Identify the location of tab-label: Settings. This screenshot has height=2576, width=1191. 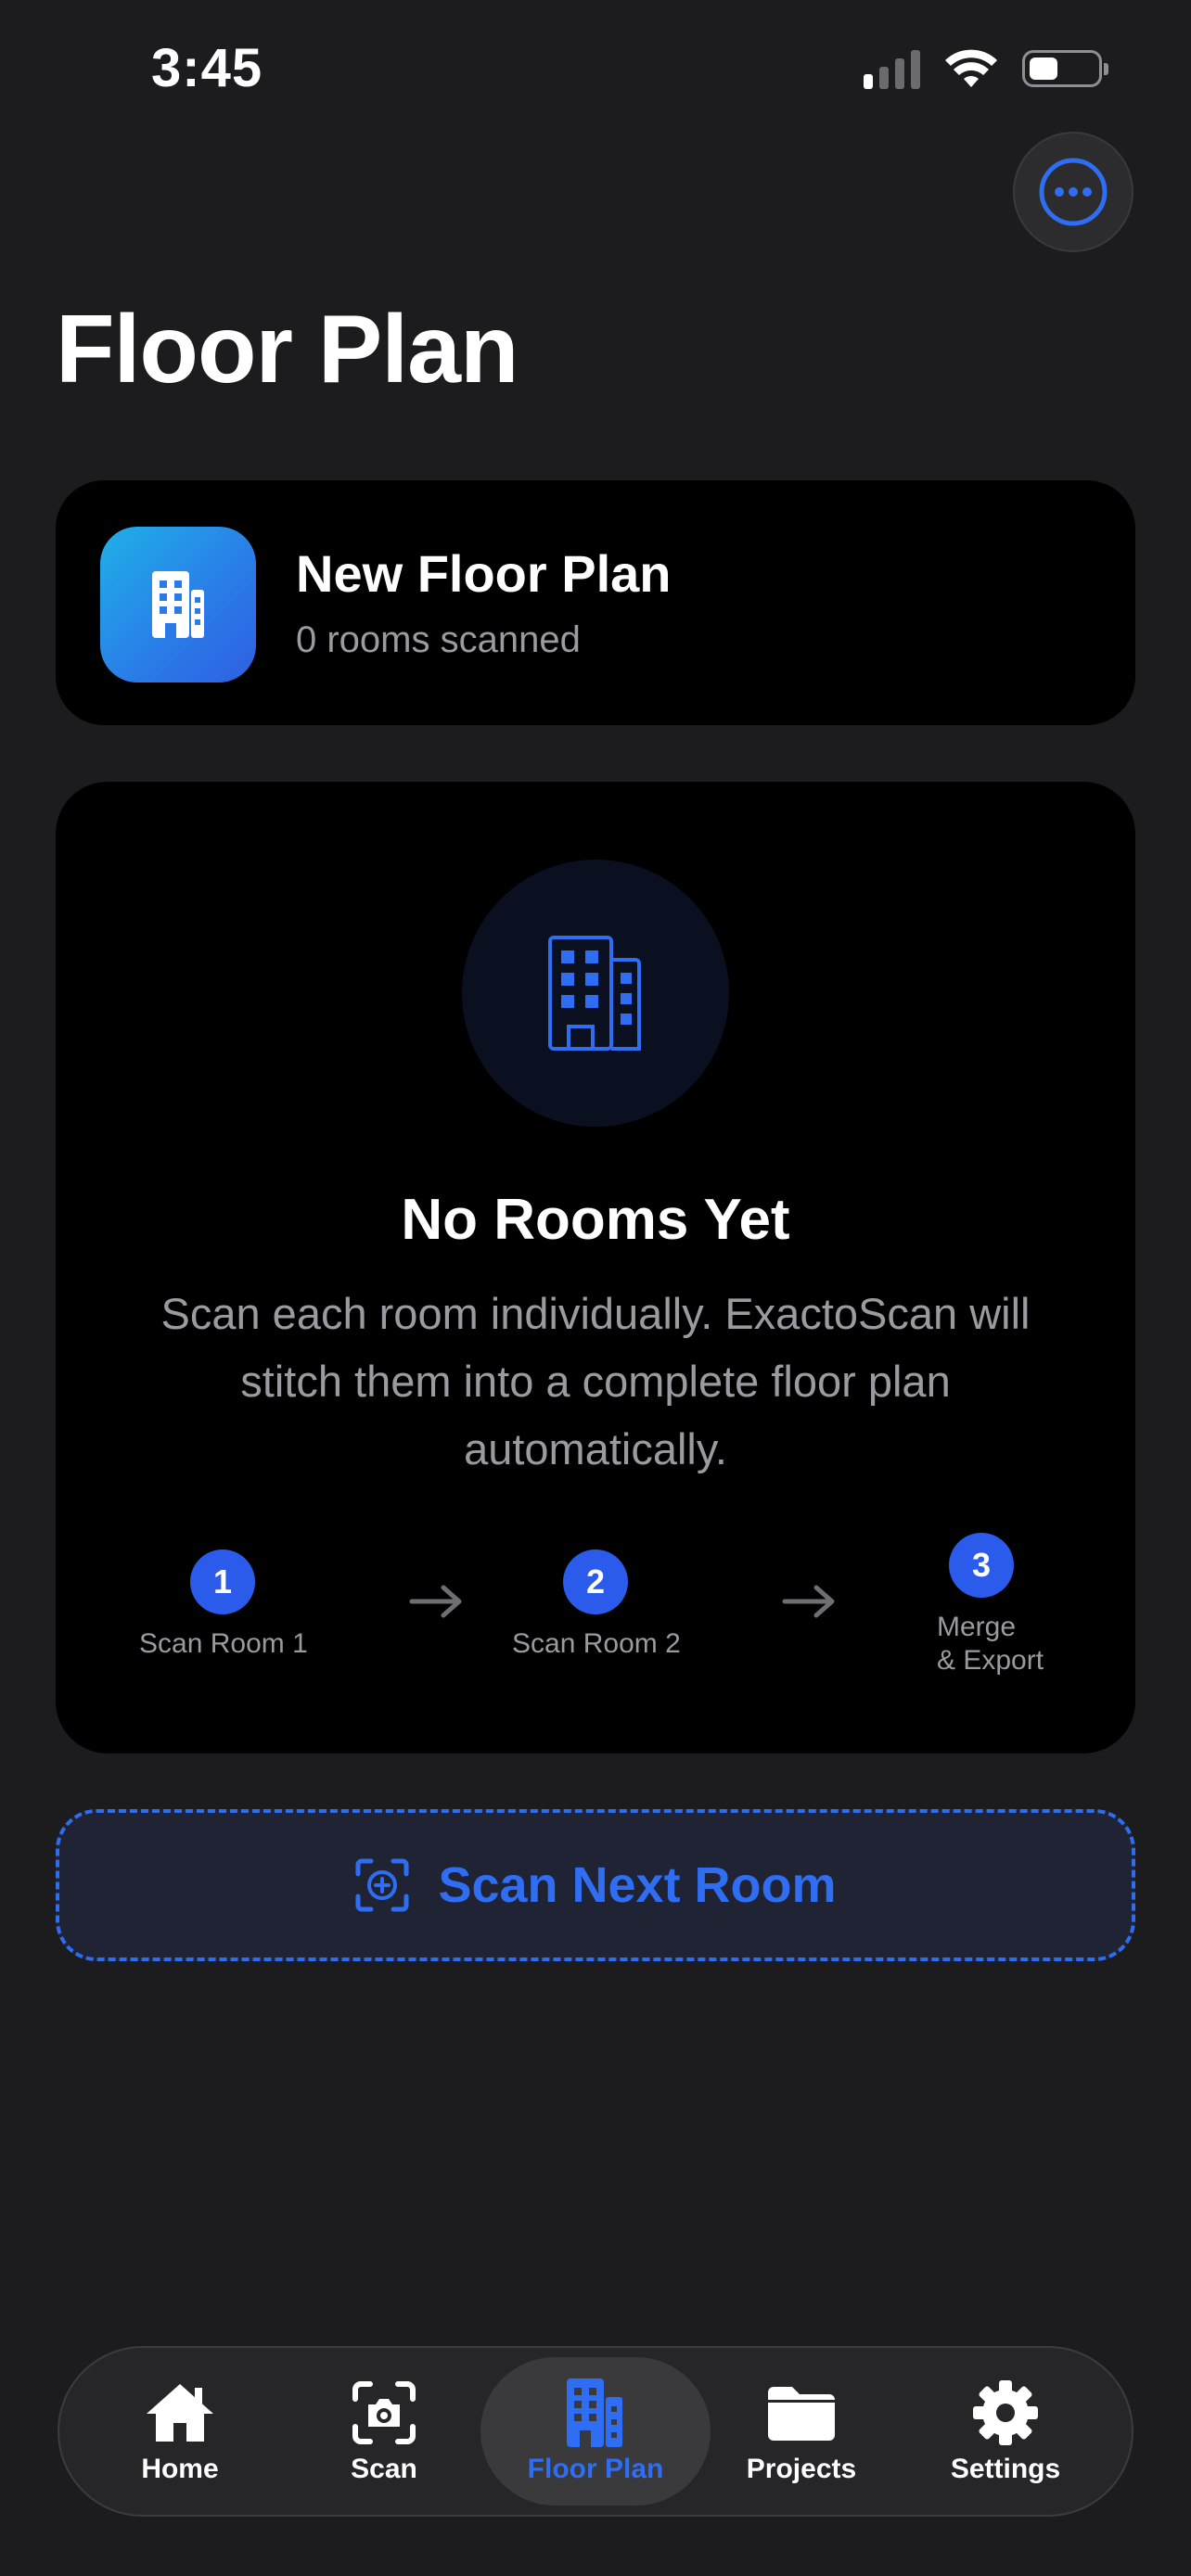
(1006, 2469).